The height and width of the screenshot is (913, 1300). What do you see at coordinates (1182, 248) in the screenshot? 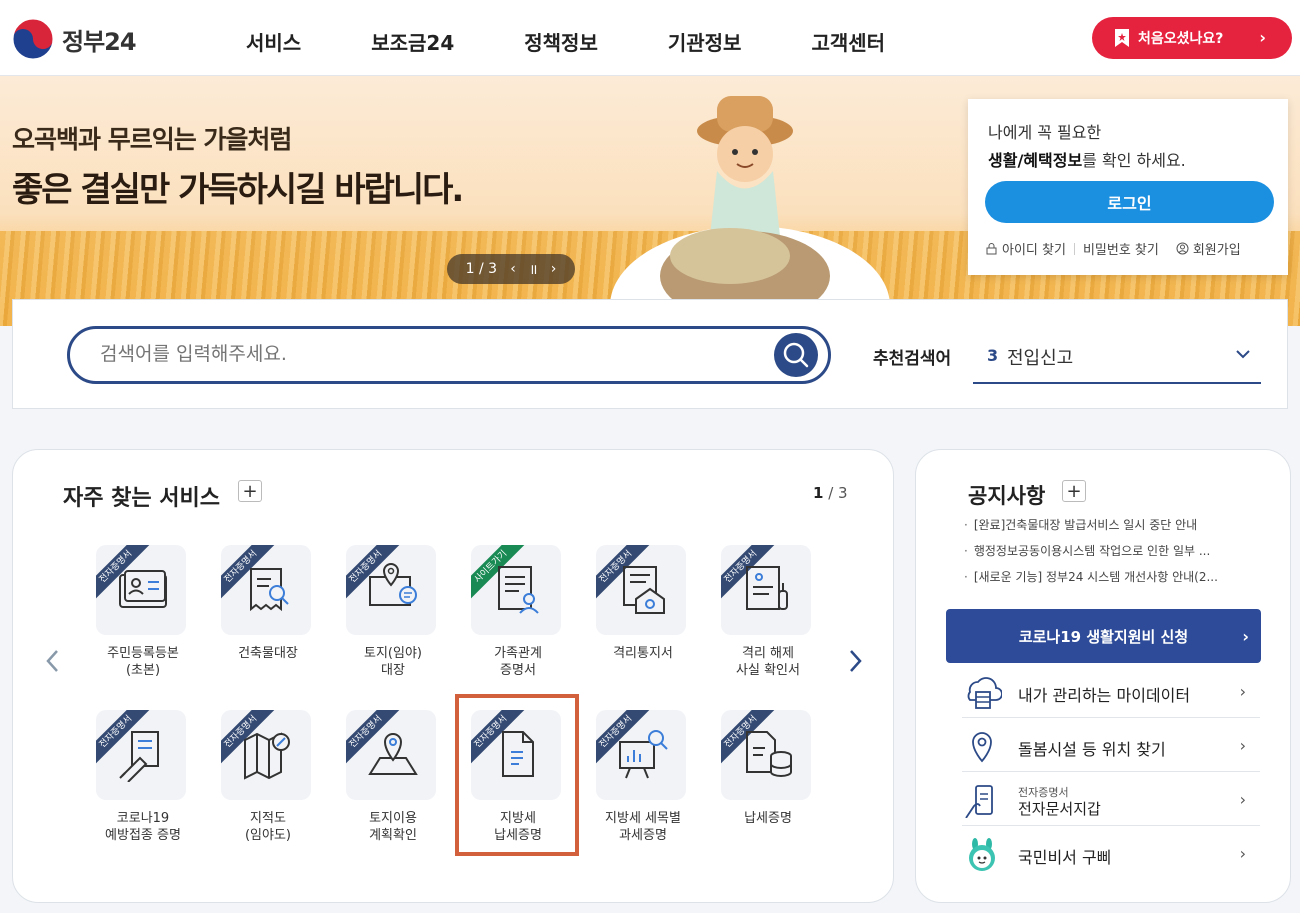
I see `user-circle-icon` at bounding box center [1182, 248].